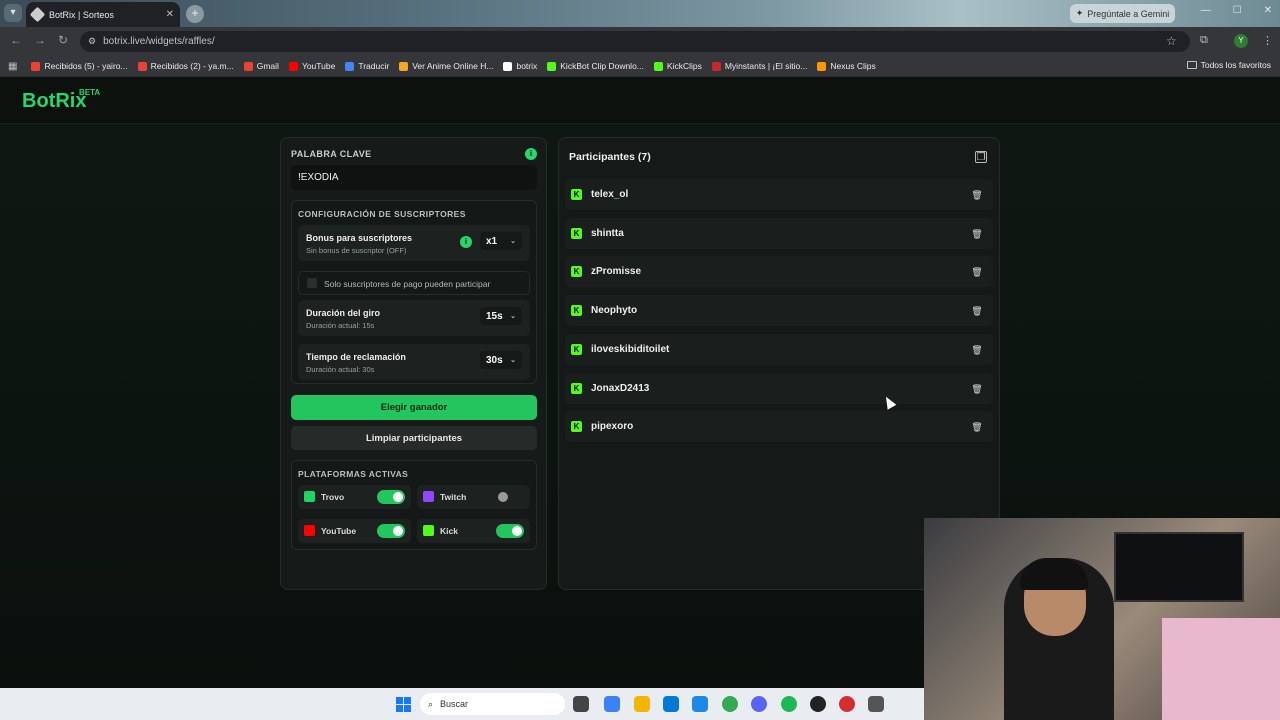 The image size is (1280, 720). I want to click on obs-icon, so click(818, 704).